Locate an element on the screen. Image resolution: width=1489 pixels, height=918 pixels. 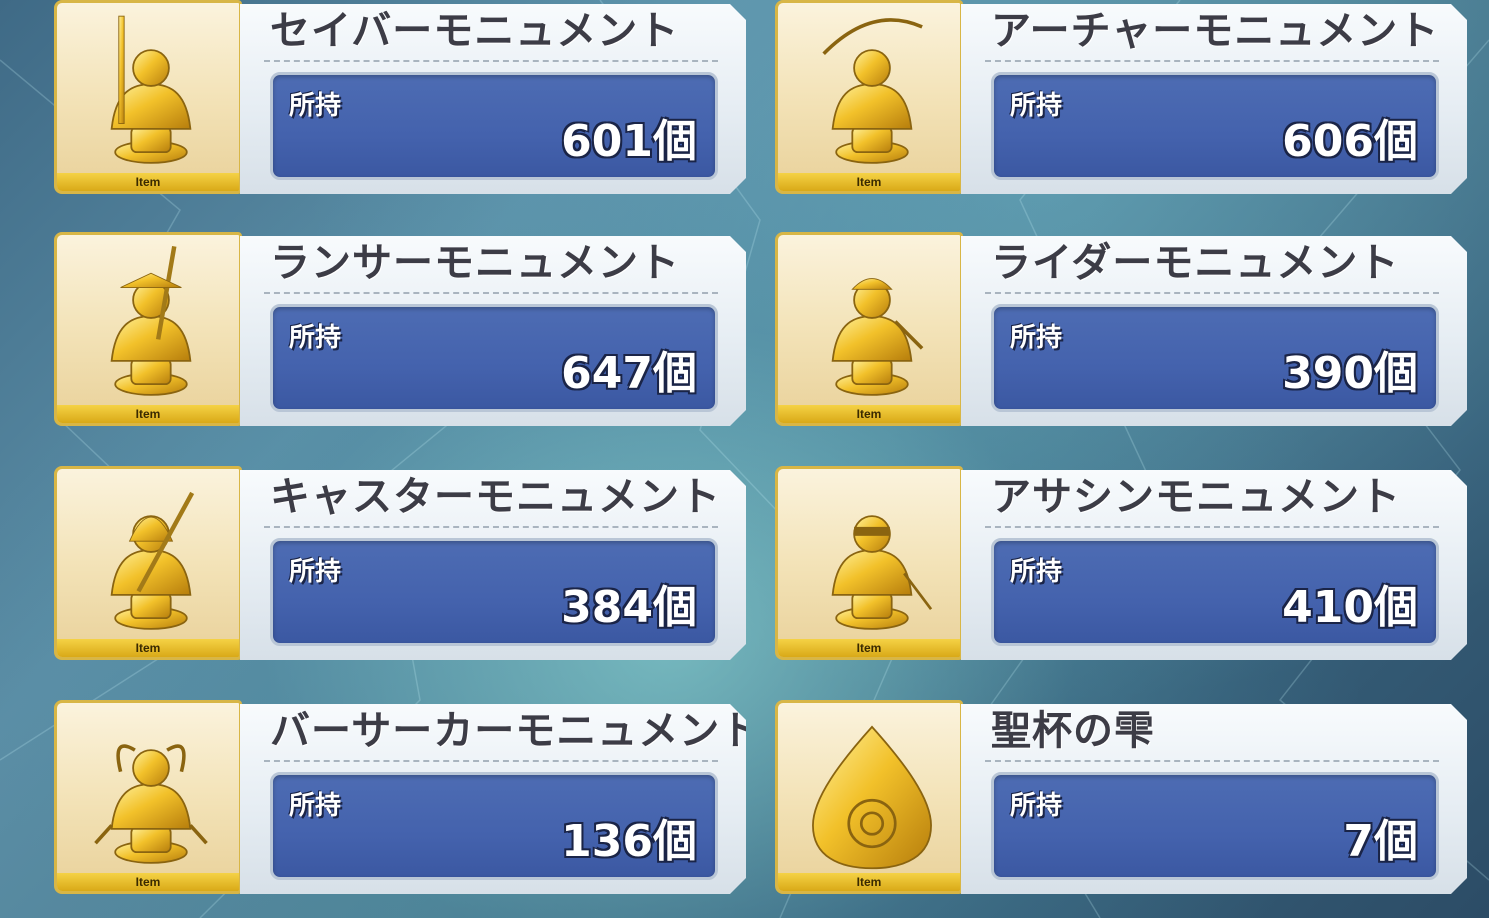
owned-count: 410個 is located at coordinates (1350, 607).